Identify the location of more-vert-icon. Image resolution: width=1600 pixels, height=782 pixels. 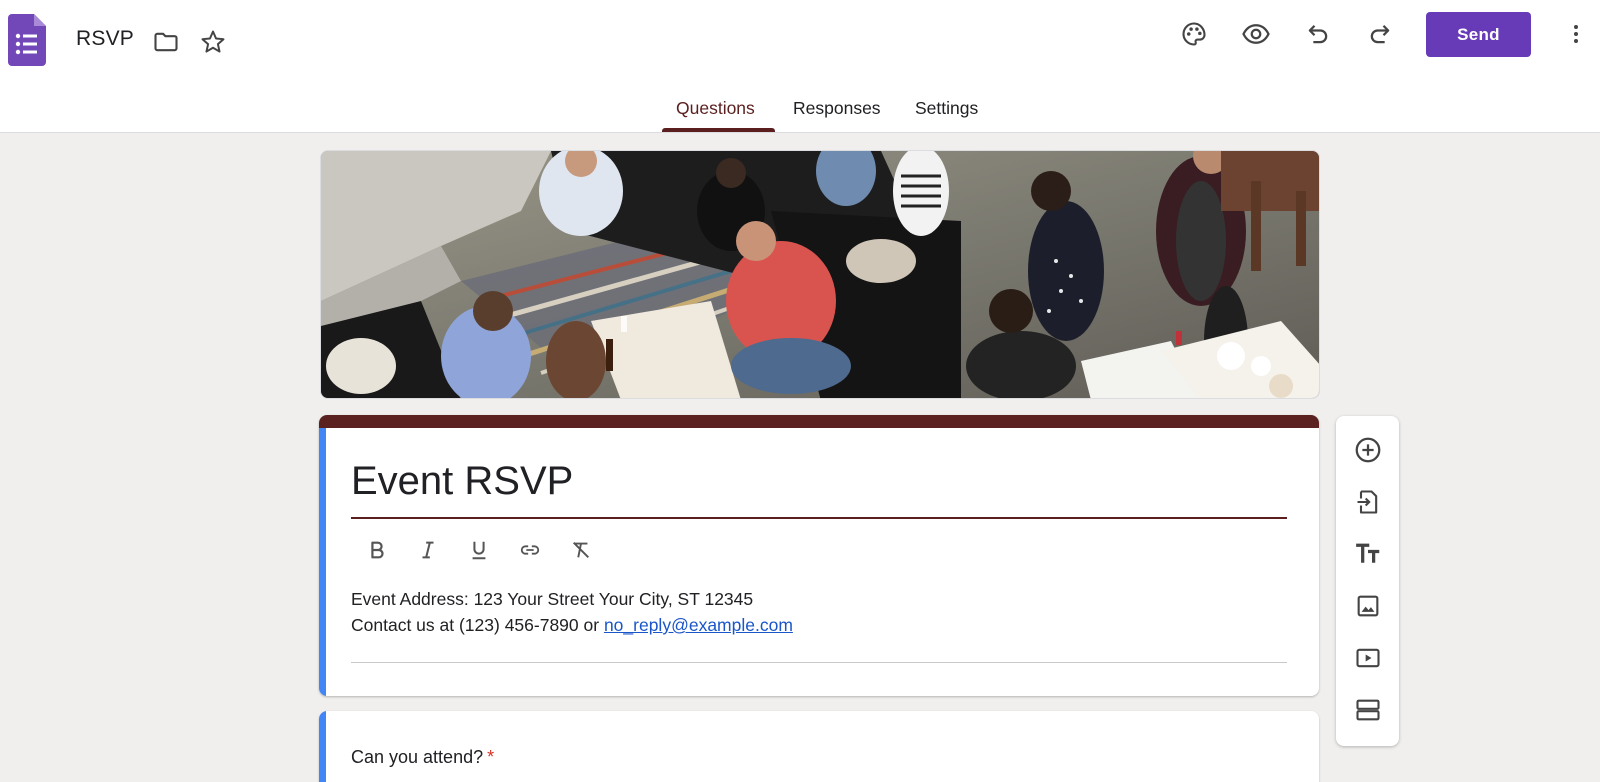
(1576, 34).